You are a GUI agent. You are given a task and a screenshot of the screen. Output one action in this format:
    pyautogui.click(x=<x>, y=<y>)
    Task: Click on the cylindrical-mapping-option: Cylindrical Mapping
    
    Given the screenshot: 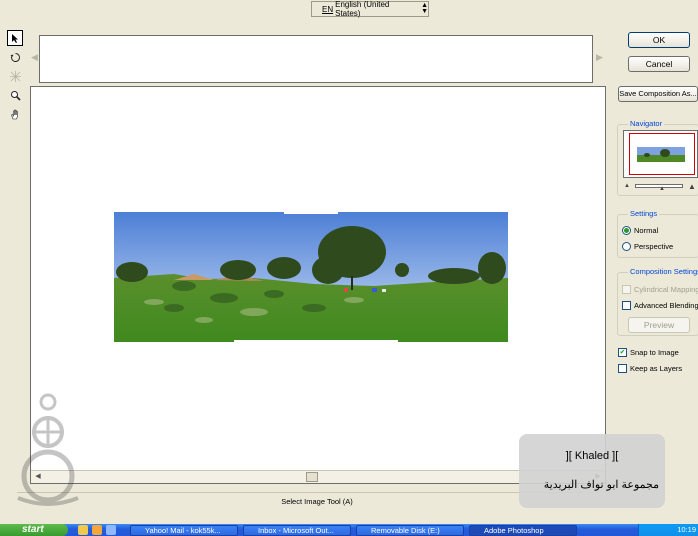 What is the action you would take?
    pyautogui.click(x=660, y=289)
    